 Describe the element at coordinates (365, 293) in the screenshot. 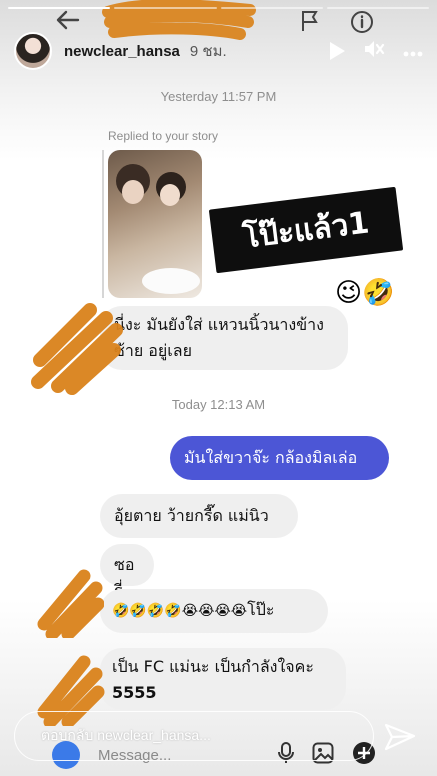

I see `sticker-emoji: 😉🤣` at that location.